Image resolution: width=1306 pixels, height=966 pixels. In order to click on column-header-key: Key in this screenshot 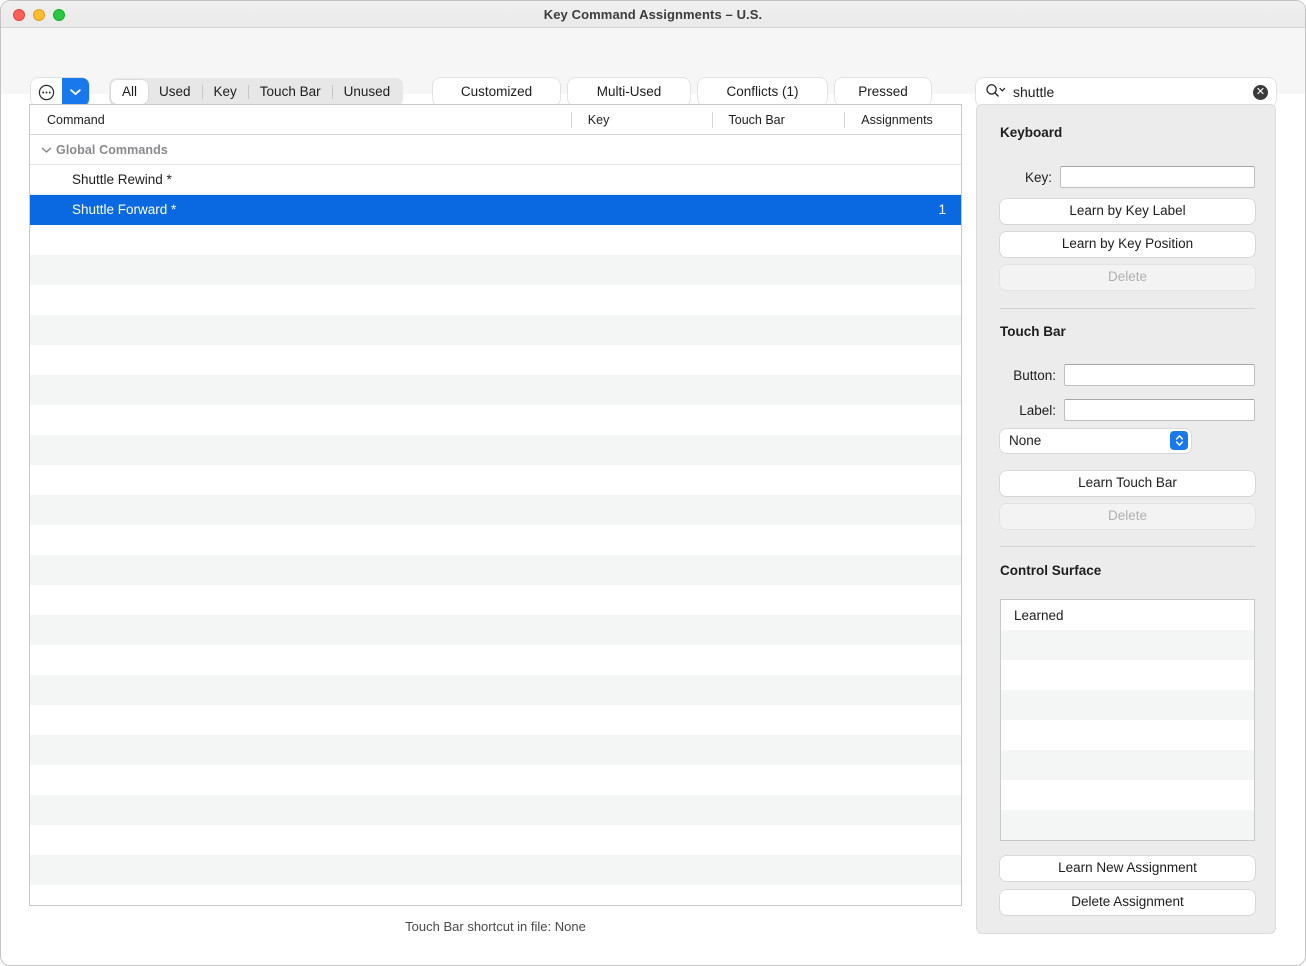, I will do `click(641, 120)`.